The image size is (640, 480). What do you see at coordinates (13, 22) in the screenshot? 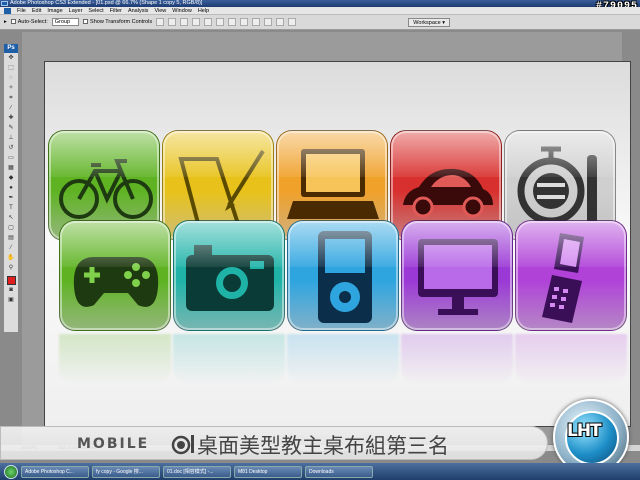
I see `auto-select-checkbox` at bounding box center [13, 22].